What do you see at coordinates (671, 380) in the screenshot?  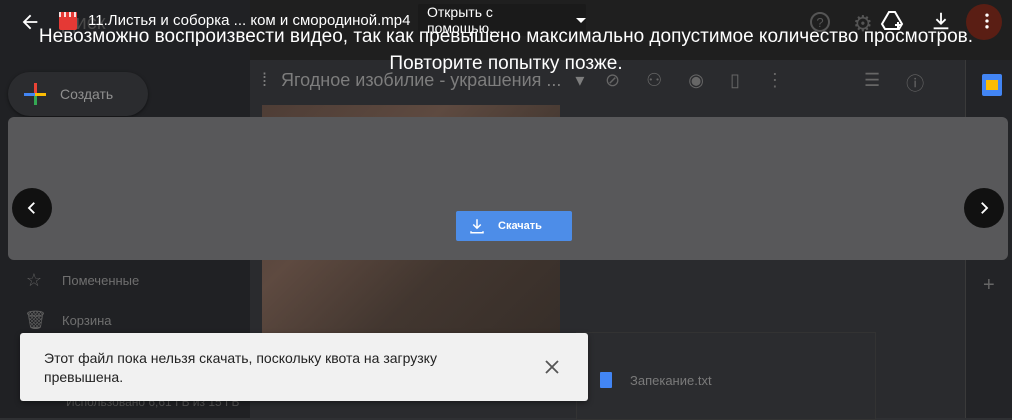 I see `background-file-name-text: Запекание.txt` at bounding box center [671, 380].